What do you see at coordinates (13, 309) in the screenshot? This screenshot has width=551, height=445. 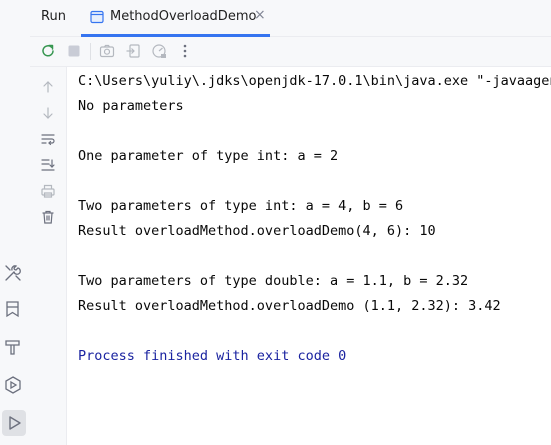 I see `bookmark-icon` at bounding box center [13, 309].